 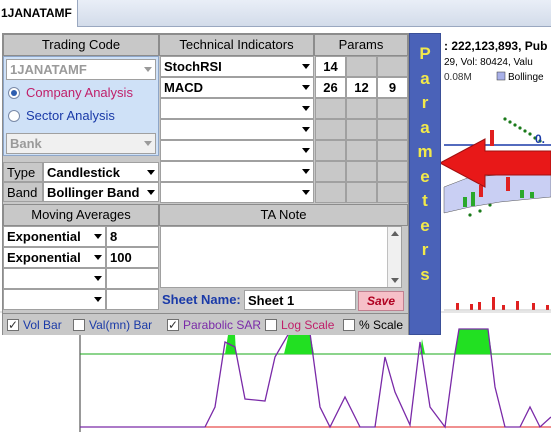 What do you see at coordinates (425, 200) in the screenshot?
I see `parameters-tab-letter: t` at bounding box center [425, 200].